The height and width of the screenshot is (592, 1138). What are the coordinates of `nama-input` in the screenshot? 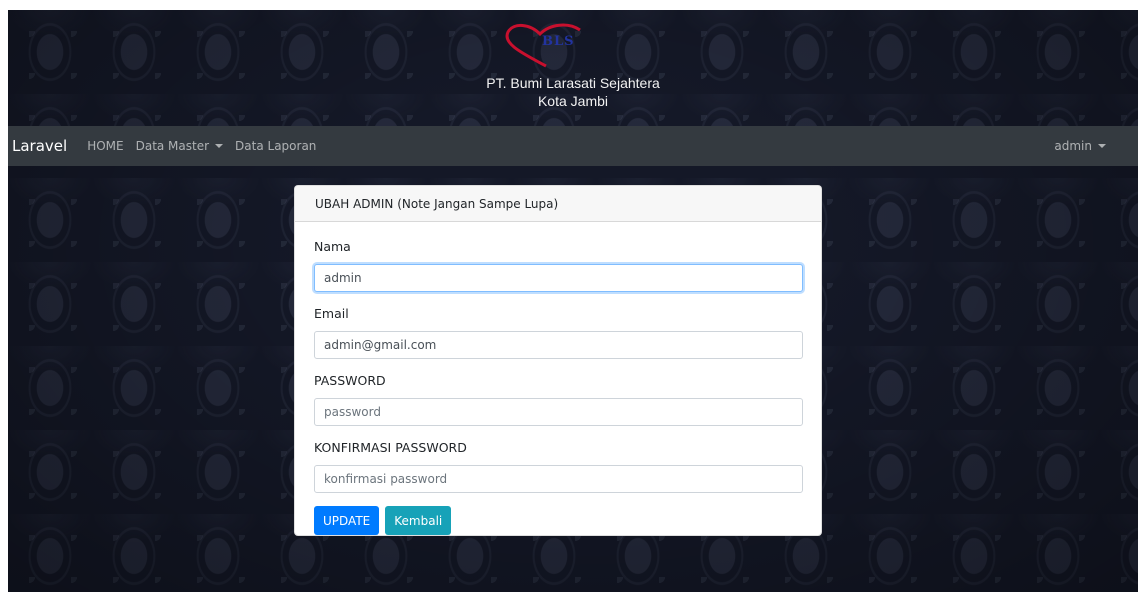 It's located at (558, 278).